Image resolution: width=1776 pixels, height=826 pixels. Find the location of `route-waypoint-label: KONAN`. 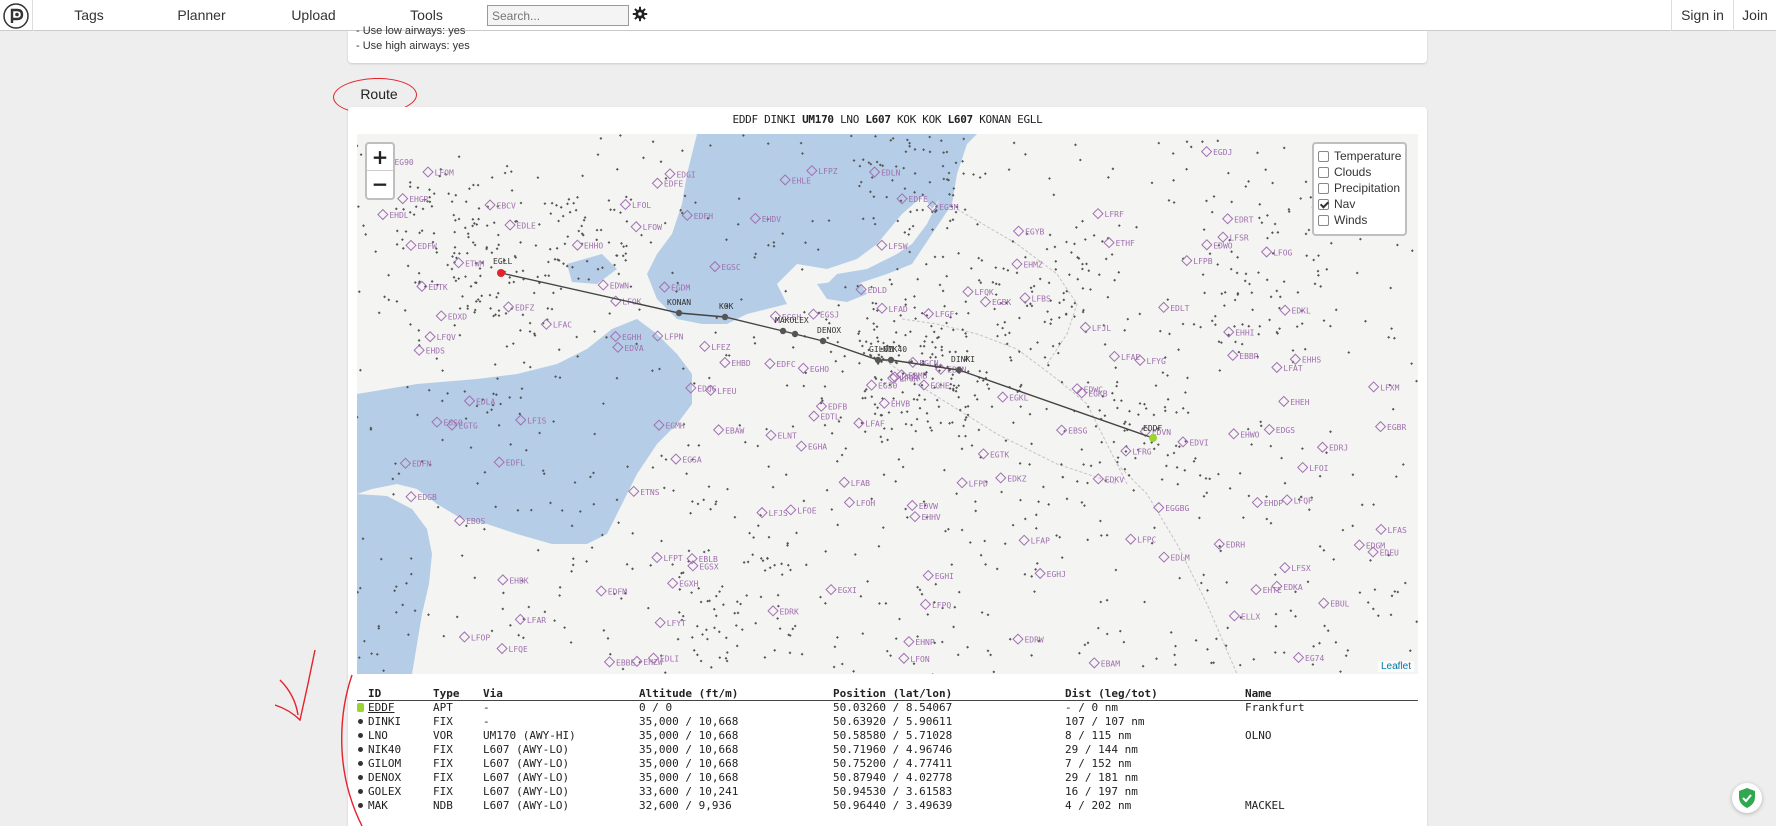

route-waypoint-label: KONAN is located at coordinates (679, 302).